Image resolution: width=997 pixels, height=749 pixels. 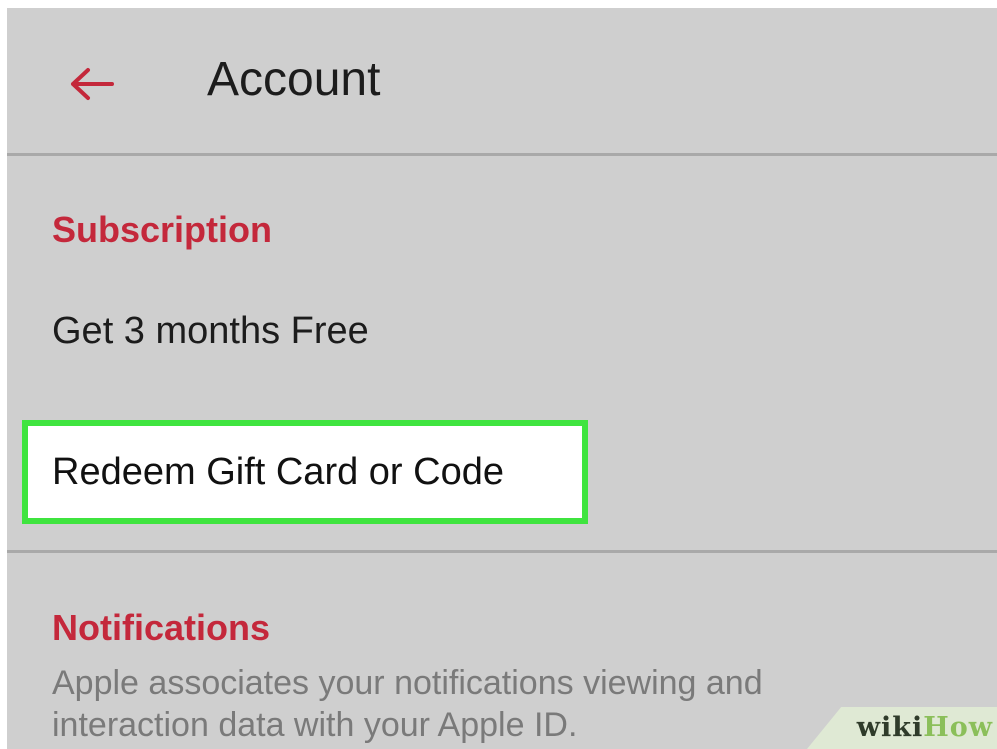 What do you see at coordinates (958, 727) in the screenshot?
I see `watermark-how: How` at bounding box center [958, 727].